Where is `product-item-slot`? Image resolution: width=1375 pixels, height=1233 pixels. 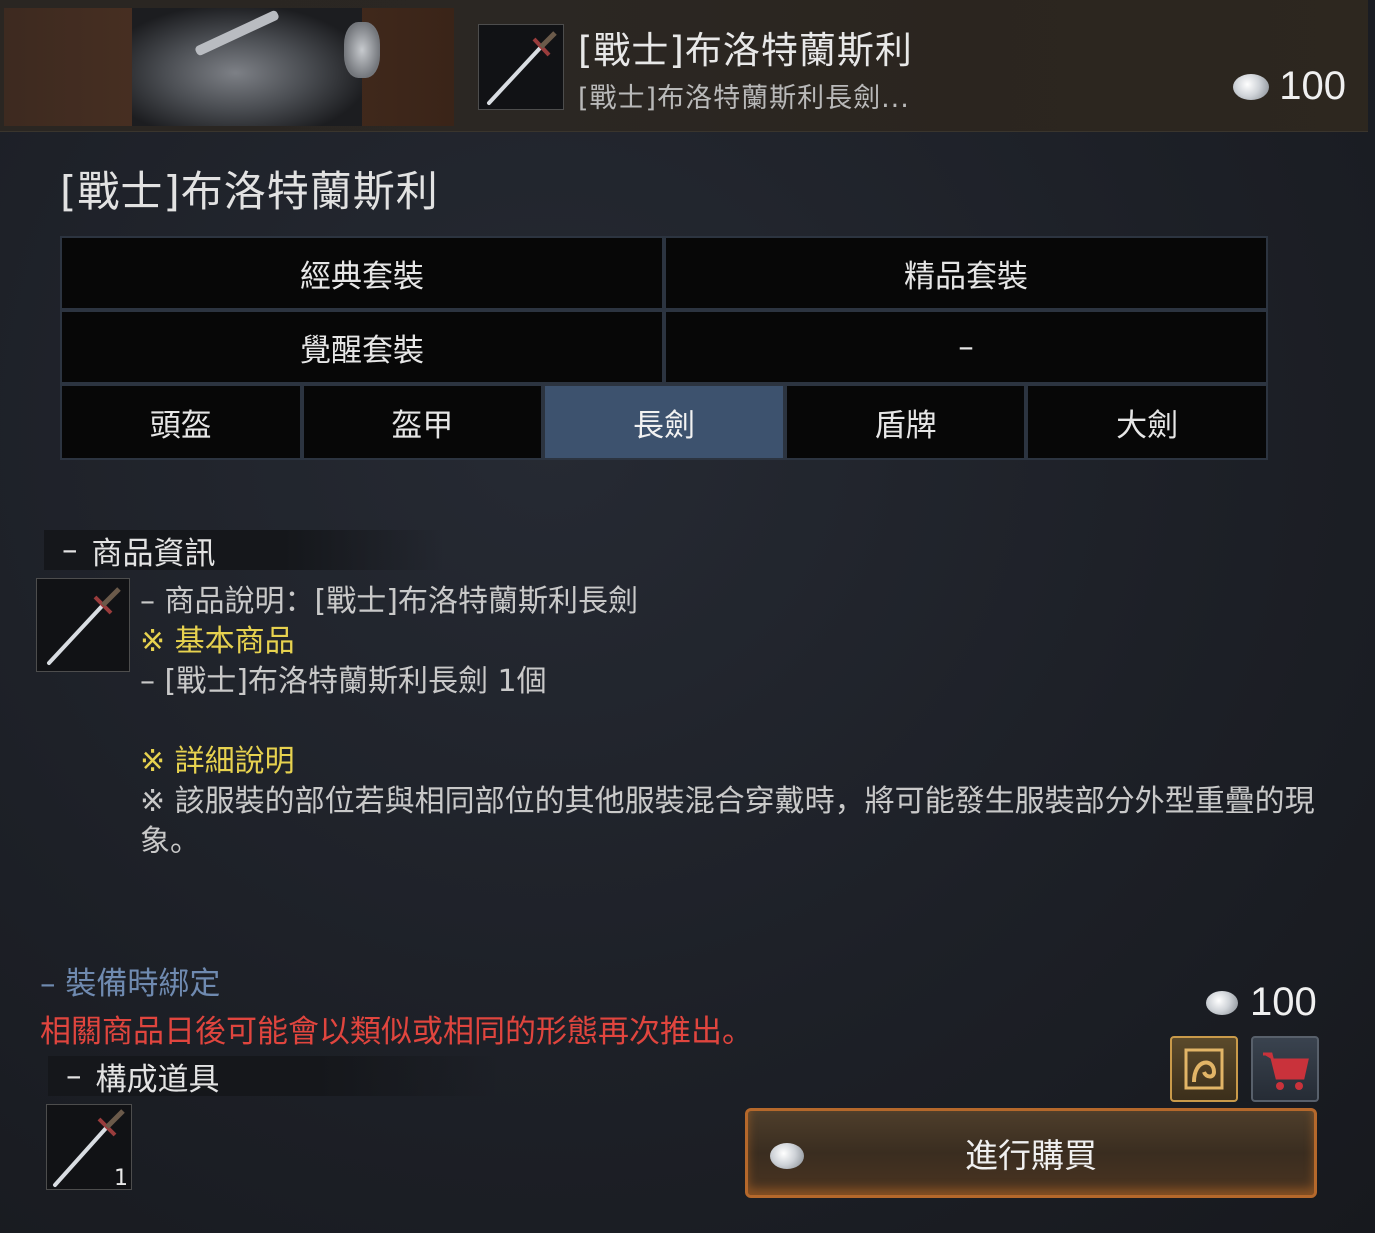 product-item-slot is located at coordinates (83, 625).